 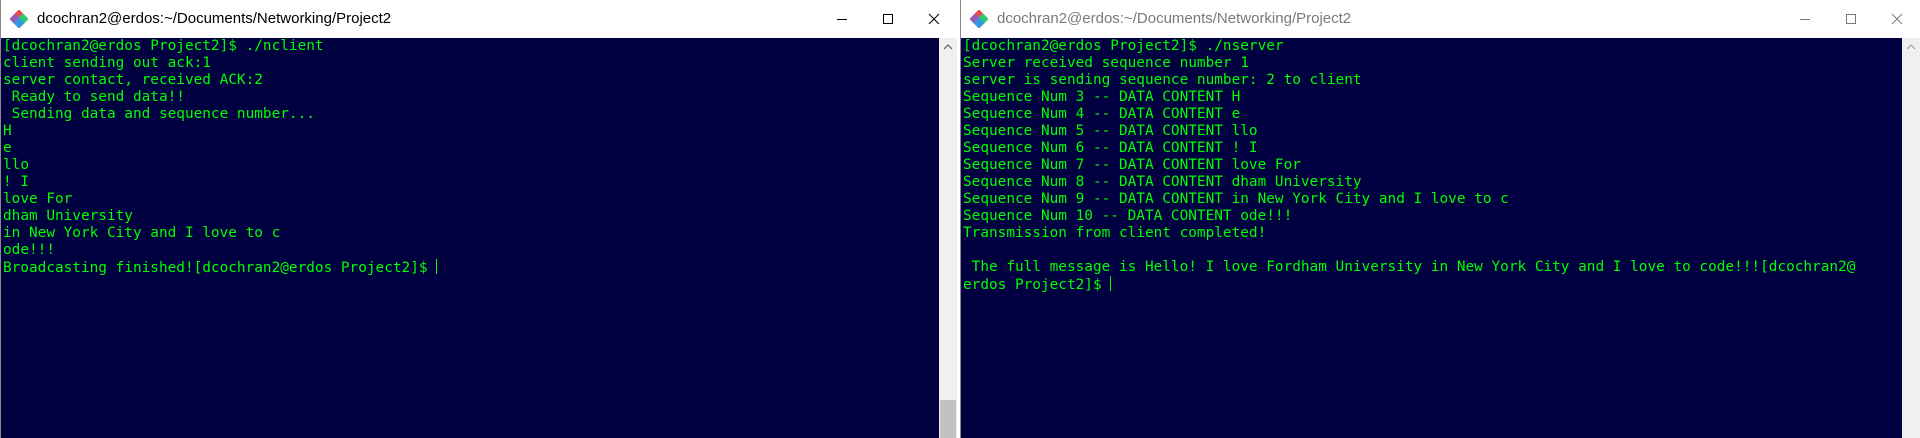 I want to click on terminal-line: [dcochran2@erdos Project2]$ ./nclient, so click(x=163, y=46).